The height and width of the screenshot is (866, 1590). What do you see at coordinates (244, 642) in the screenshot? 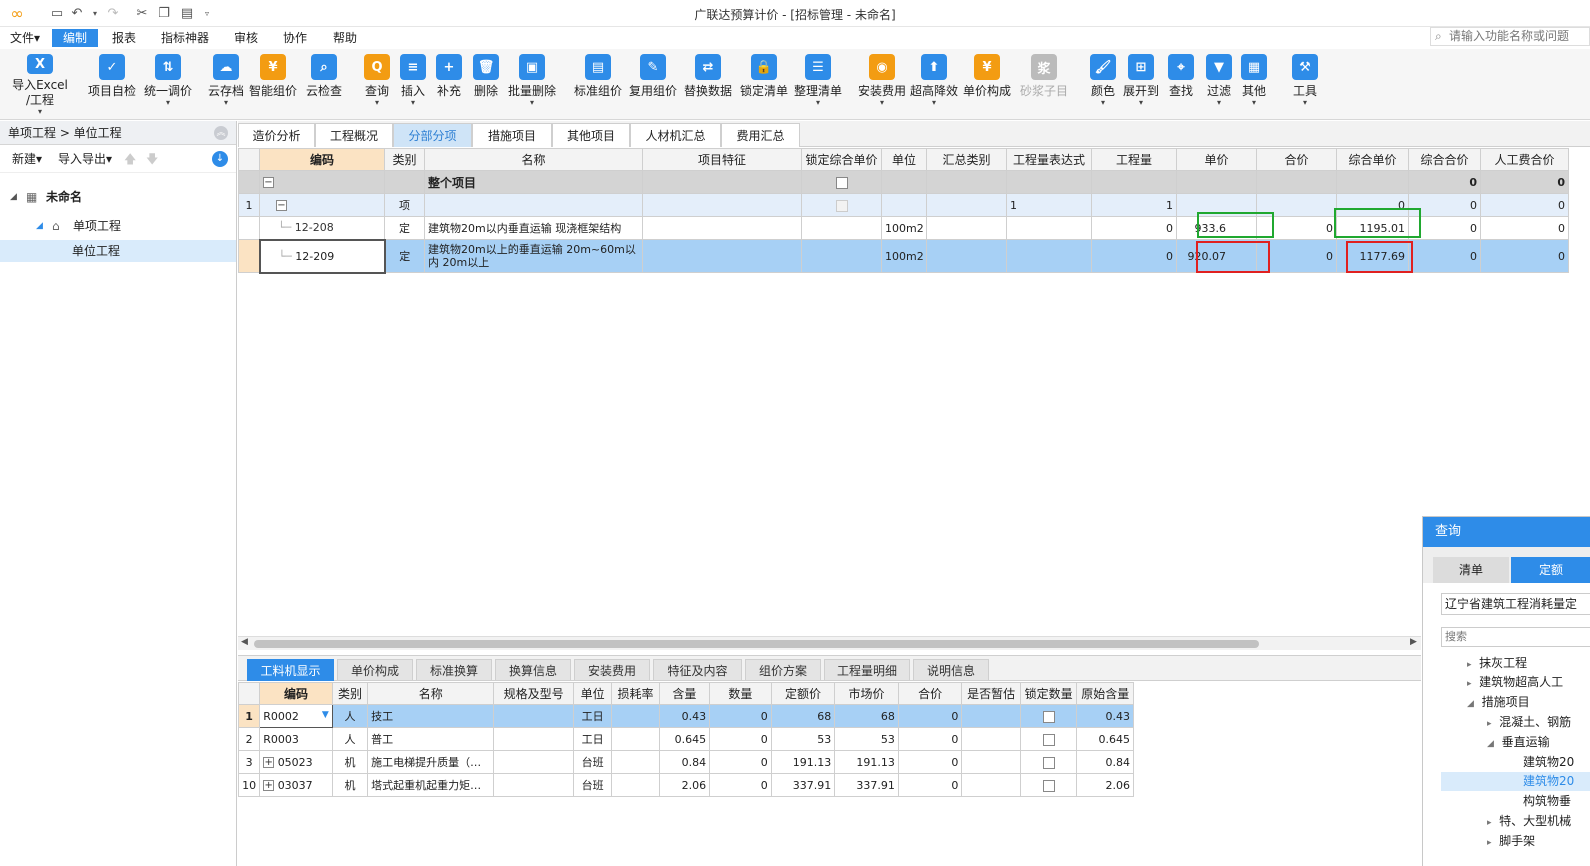
I see `scroll-left-icon: ◀` at bounding box center [244, 642].